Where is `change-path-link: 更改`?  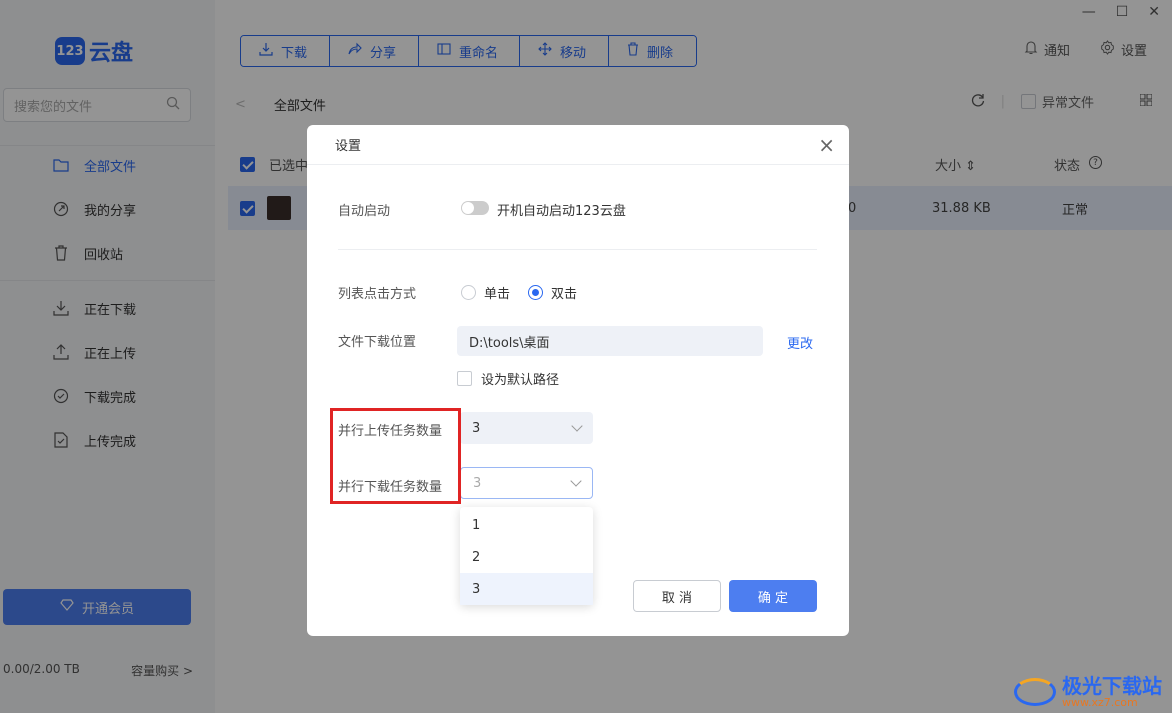 change-path-link: 更改 is located at coordinates (800, 342).